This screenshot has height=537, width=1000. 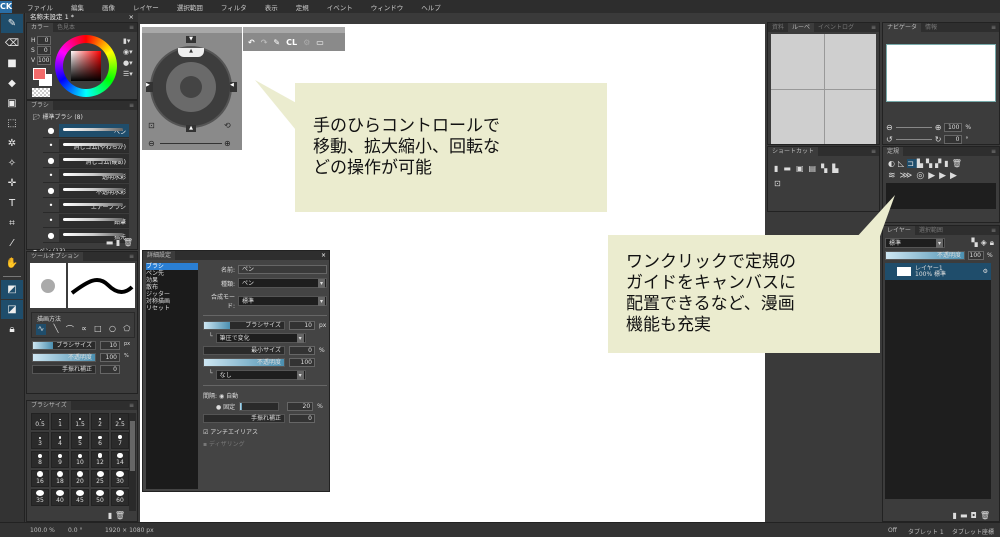 What do you see at coordinates (12, 309) in the screenshot?
I see `edit-mode-icon: ◪` at bounding box center [12, 309].